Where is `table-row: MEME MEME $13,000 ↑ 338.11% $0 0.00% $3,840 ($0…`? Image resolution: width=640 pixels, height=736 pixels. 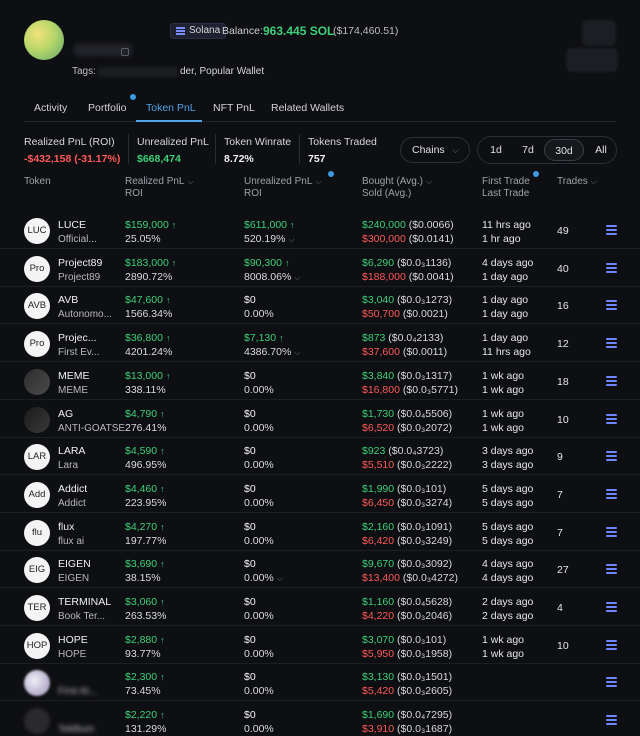 table-row: MEME MEME $13,000 ↑ 338.11% $0 0.00% $3,840 ($0… is located at coordinates (320, 381).